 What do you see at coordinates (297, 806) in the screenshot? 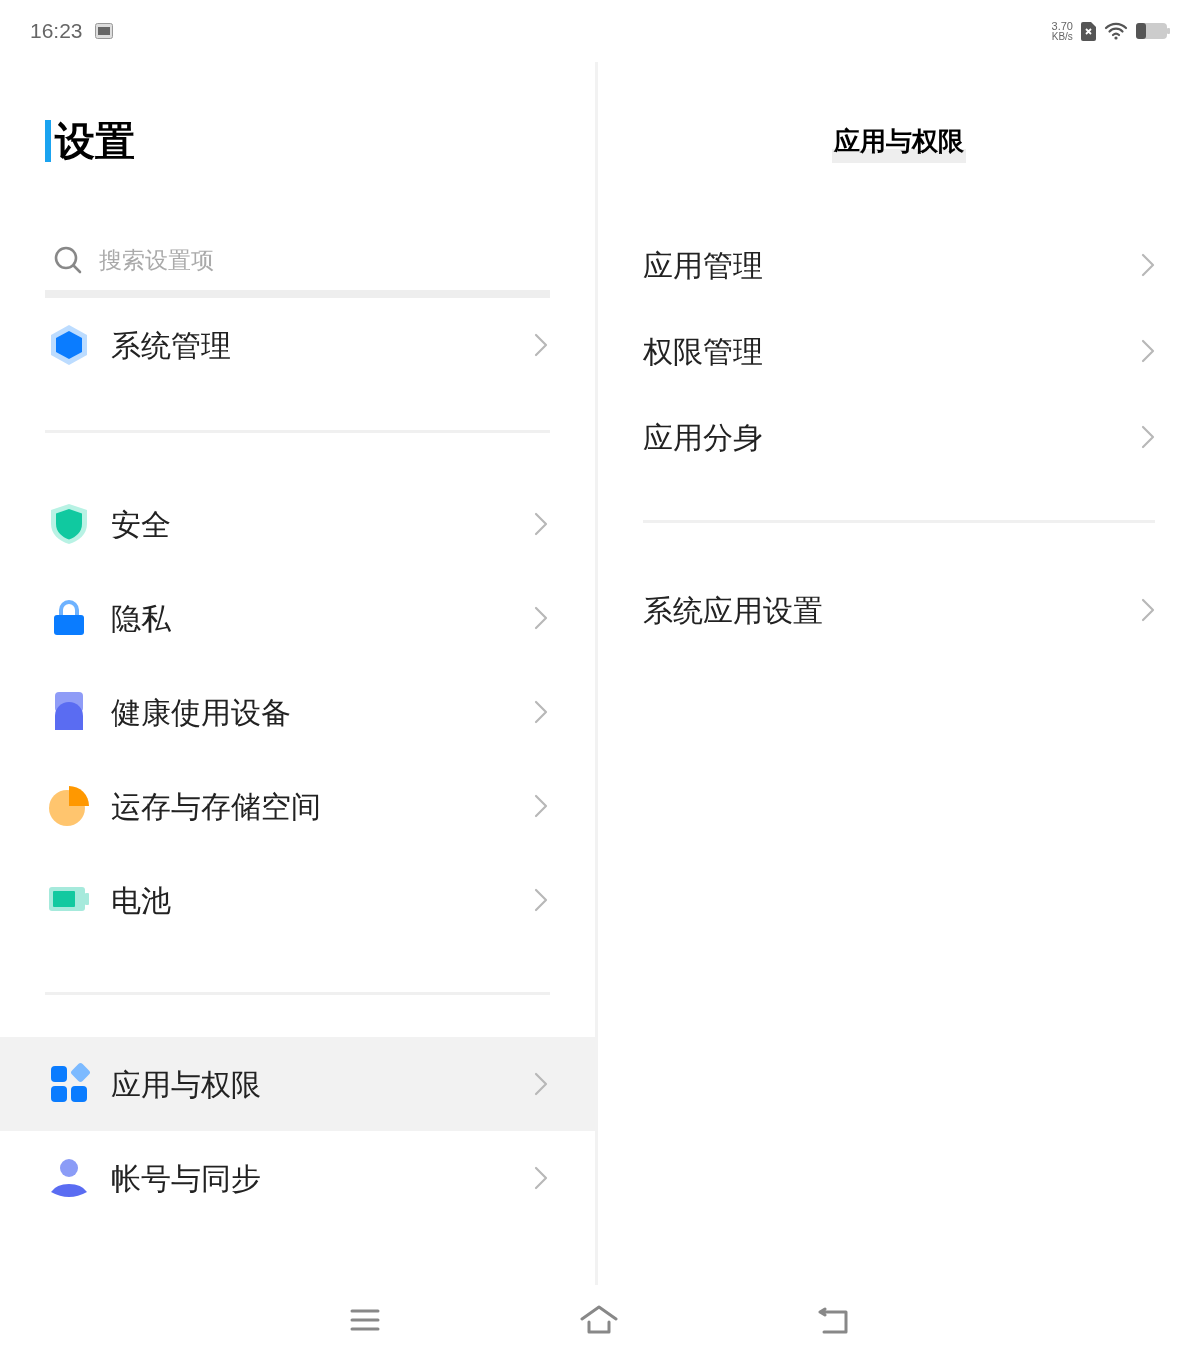
I see `settings-item: 运存与存储空间` at bounding box center [297, 806].